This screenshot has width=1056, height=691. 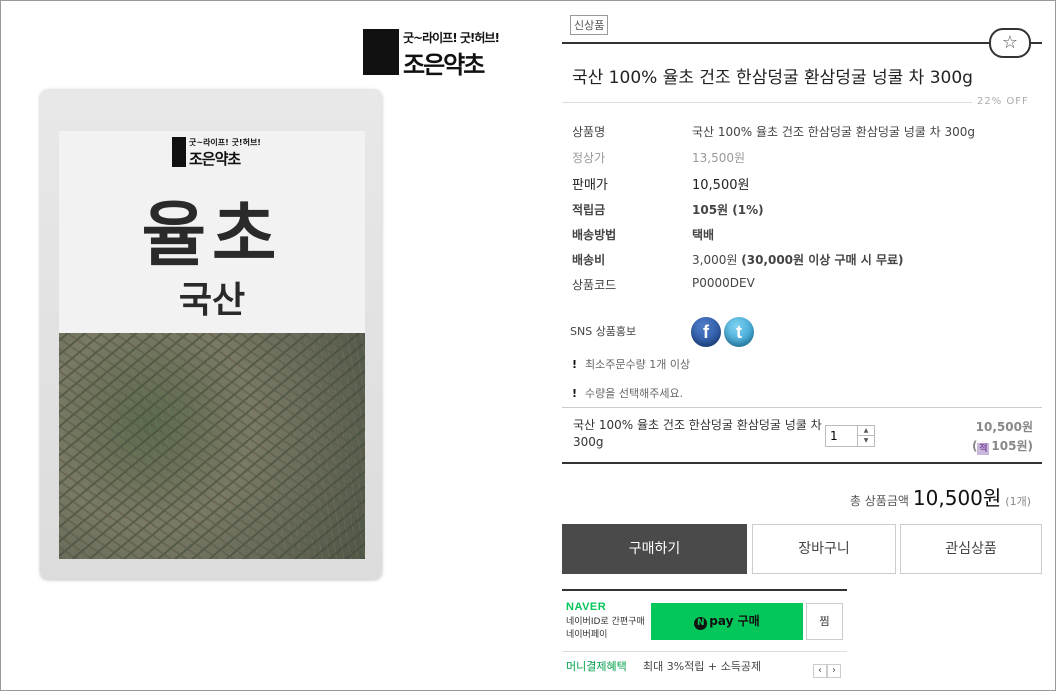 I want to click on info-label: 적립금, so click(x=589, y=210).